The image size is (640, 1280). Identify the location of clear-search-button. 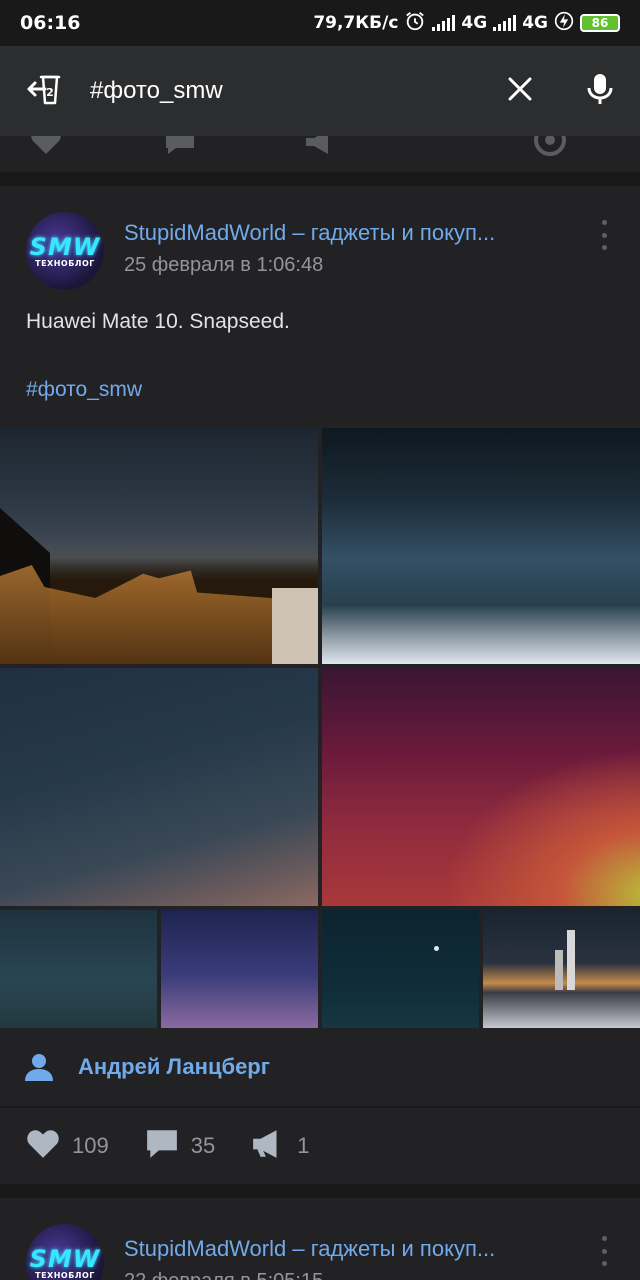
(520, 91).